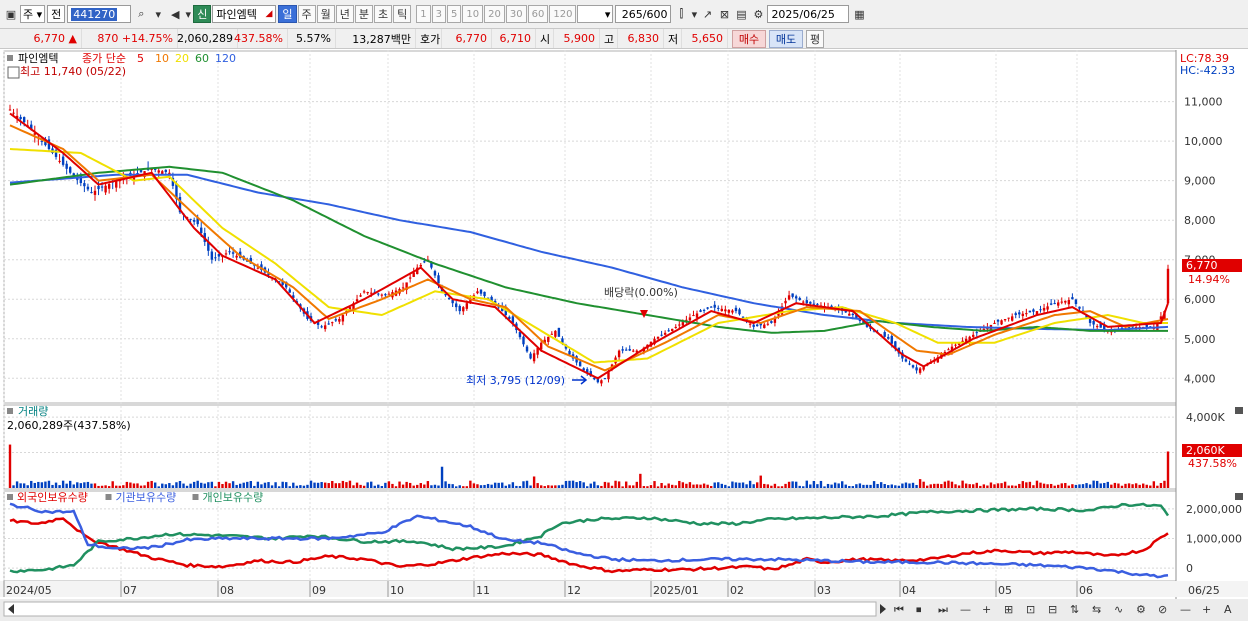 Image resolution: width=1248 pixels, height=621 pixels. What do you see at coordinates (899, 609) in the screenshot?
I see `chart-control-icon-0: ⏮` at bounding box center [899, 609].